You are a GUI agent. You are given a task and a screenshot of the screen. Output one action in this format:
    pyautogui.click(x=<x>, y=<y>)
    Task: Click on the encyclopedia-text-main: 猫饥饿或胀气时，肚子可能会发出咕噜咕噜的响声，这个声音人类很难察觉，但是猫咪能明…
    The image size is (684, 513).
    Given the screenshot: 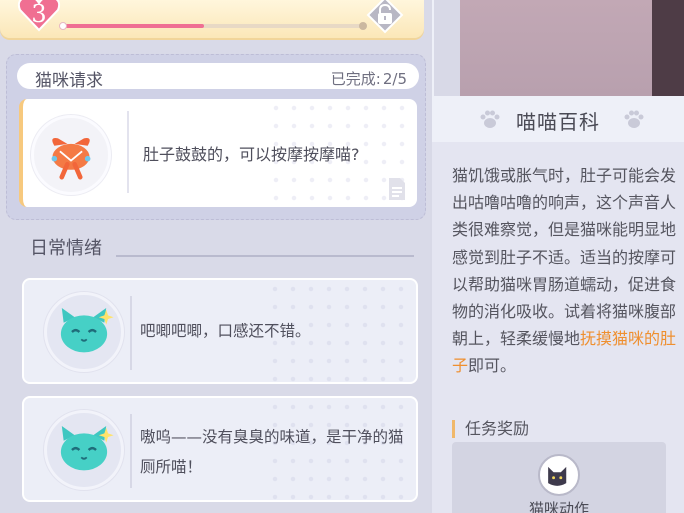 What is the action you would take?
    pyautogui.click(x=564, y=257)
    